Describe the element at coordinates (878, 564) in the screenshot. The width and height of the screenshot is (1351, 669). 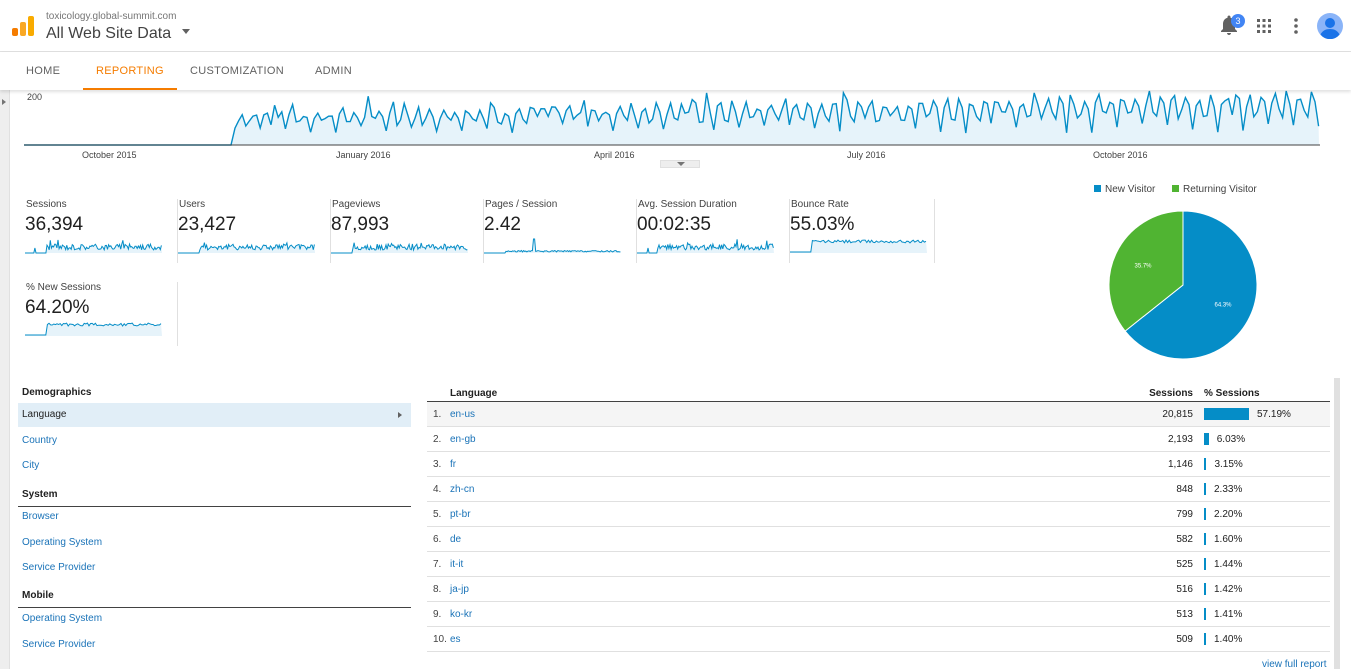
I see `table-row: 7. it-it 525 1.44%` at that location.